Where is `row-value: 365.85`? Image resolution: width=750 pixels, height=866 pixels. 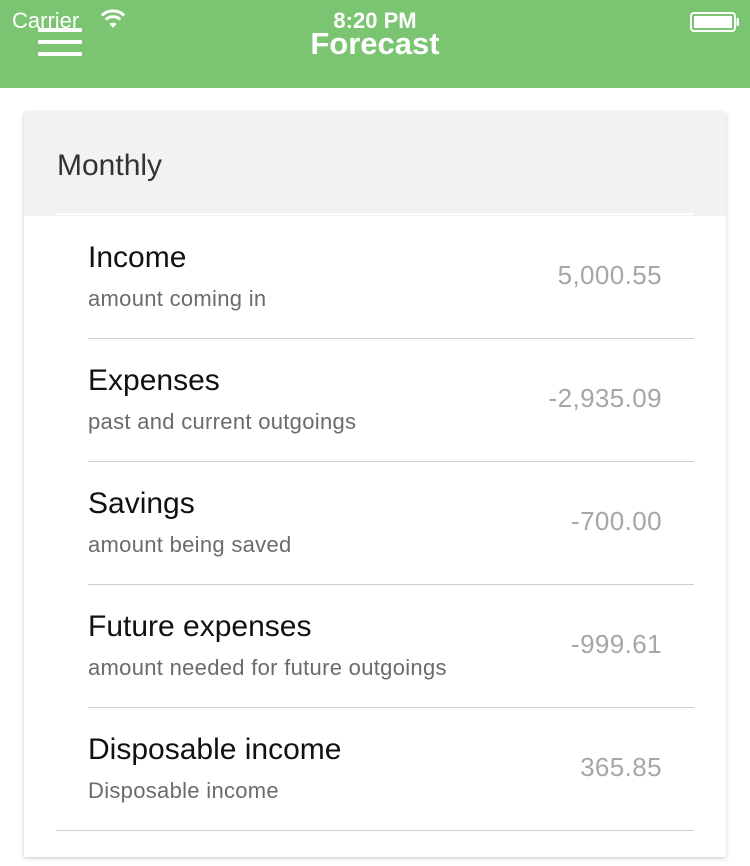 row-value: 365.85 is located at coordinates (621, 767).